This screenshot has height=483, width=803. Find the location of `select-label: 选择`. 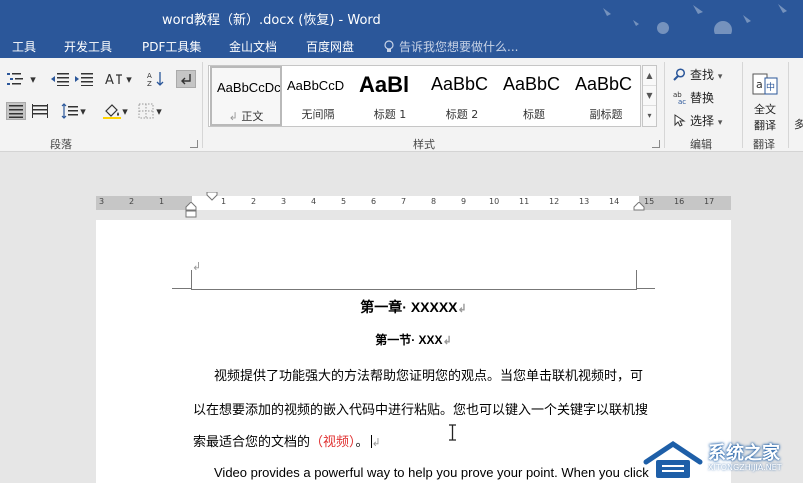

select-label: 选择 is located at coordinates (702, 121).